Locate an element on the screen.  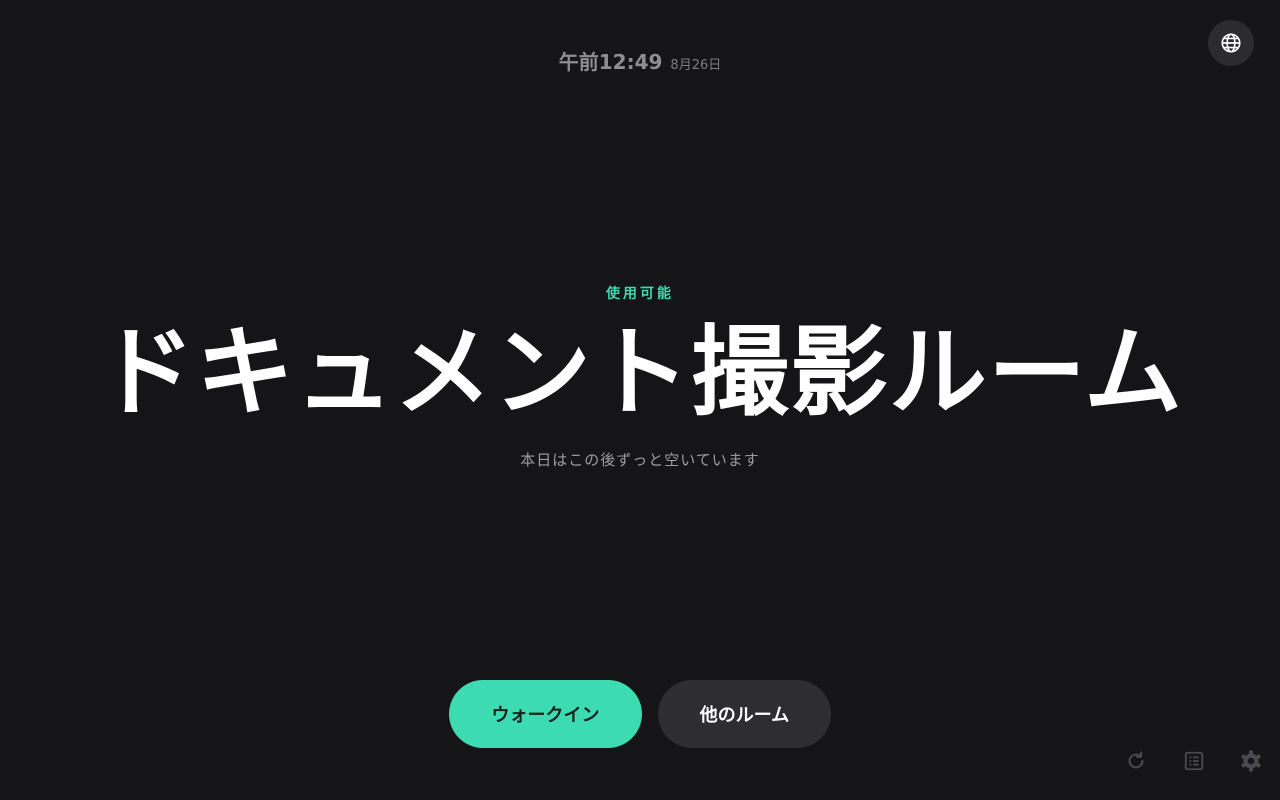
list-icon is located at coordinates (1194, 761).